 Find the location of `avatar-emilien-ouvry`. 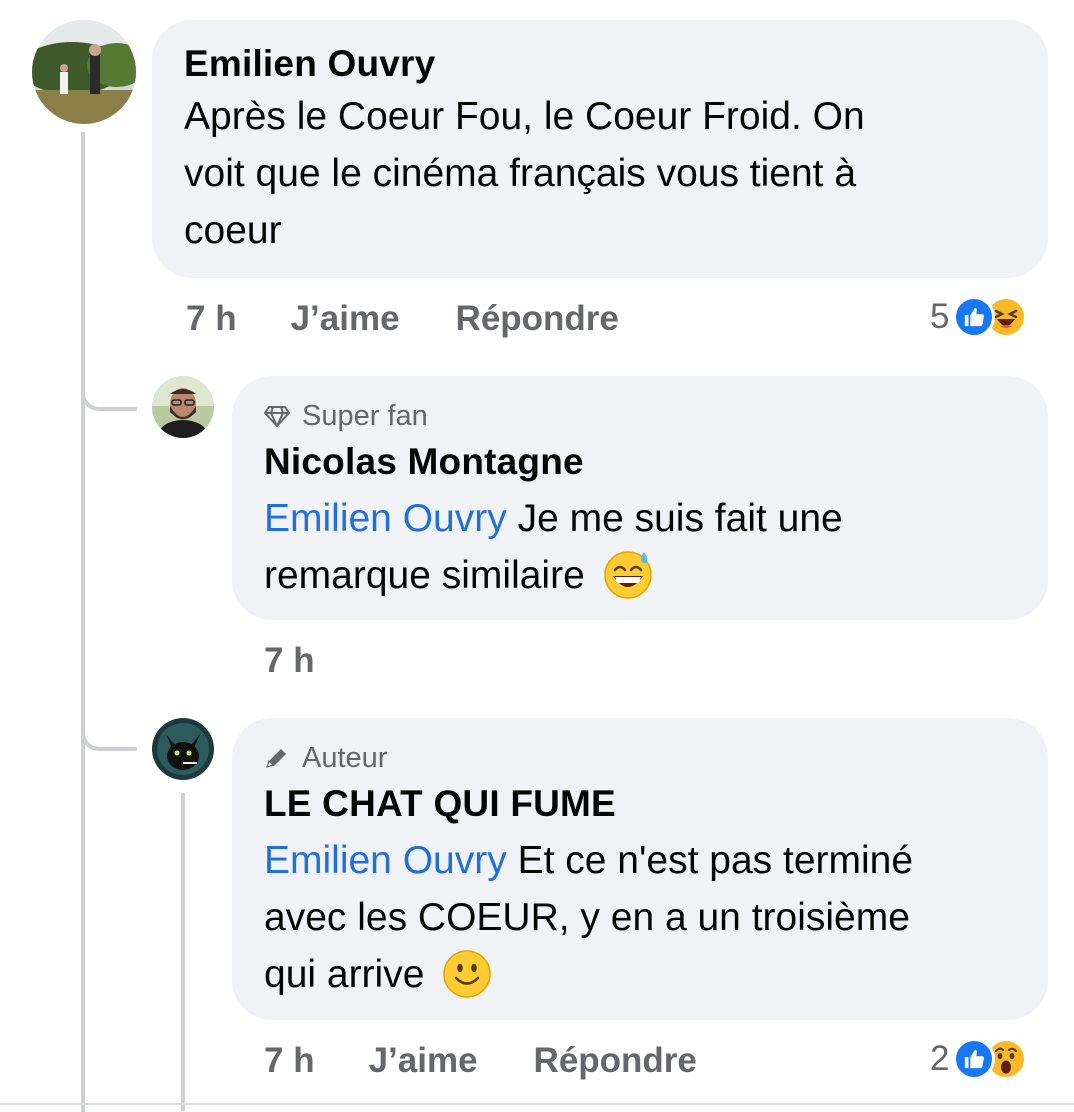

avatar-emilien-ouvry is located at coordinates (84, 72).